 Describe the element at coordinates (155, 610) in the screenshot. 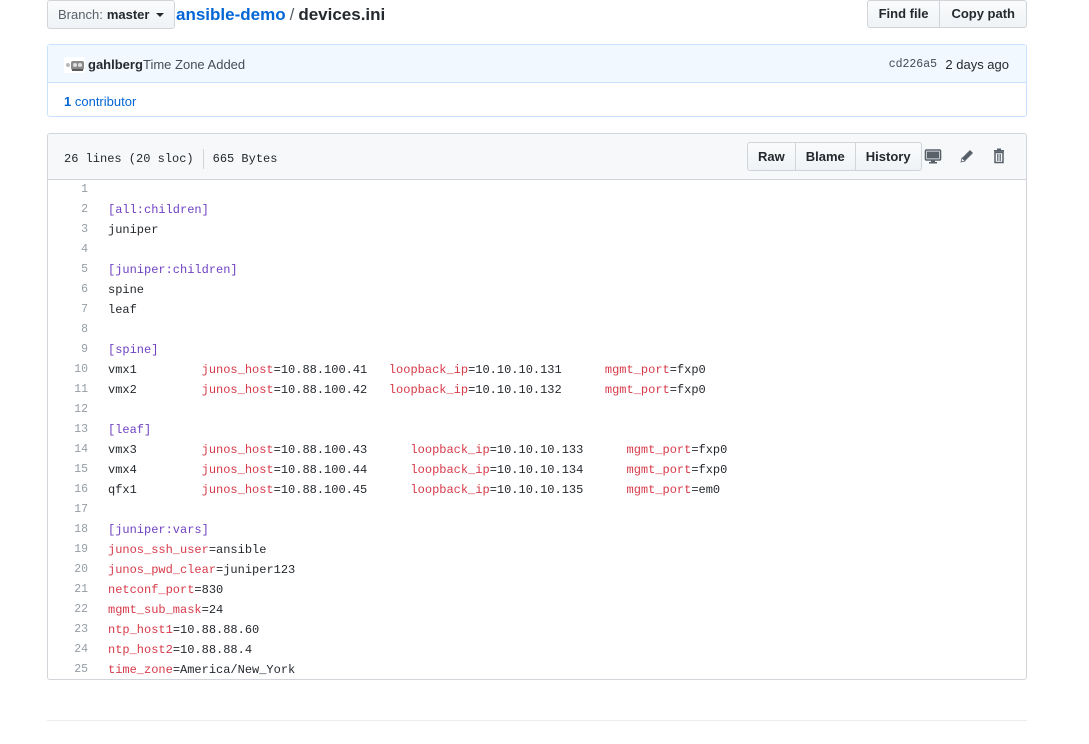

I see `ini-key: mgmt_sub_mask` at that location.